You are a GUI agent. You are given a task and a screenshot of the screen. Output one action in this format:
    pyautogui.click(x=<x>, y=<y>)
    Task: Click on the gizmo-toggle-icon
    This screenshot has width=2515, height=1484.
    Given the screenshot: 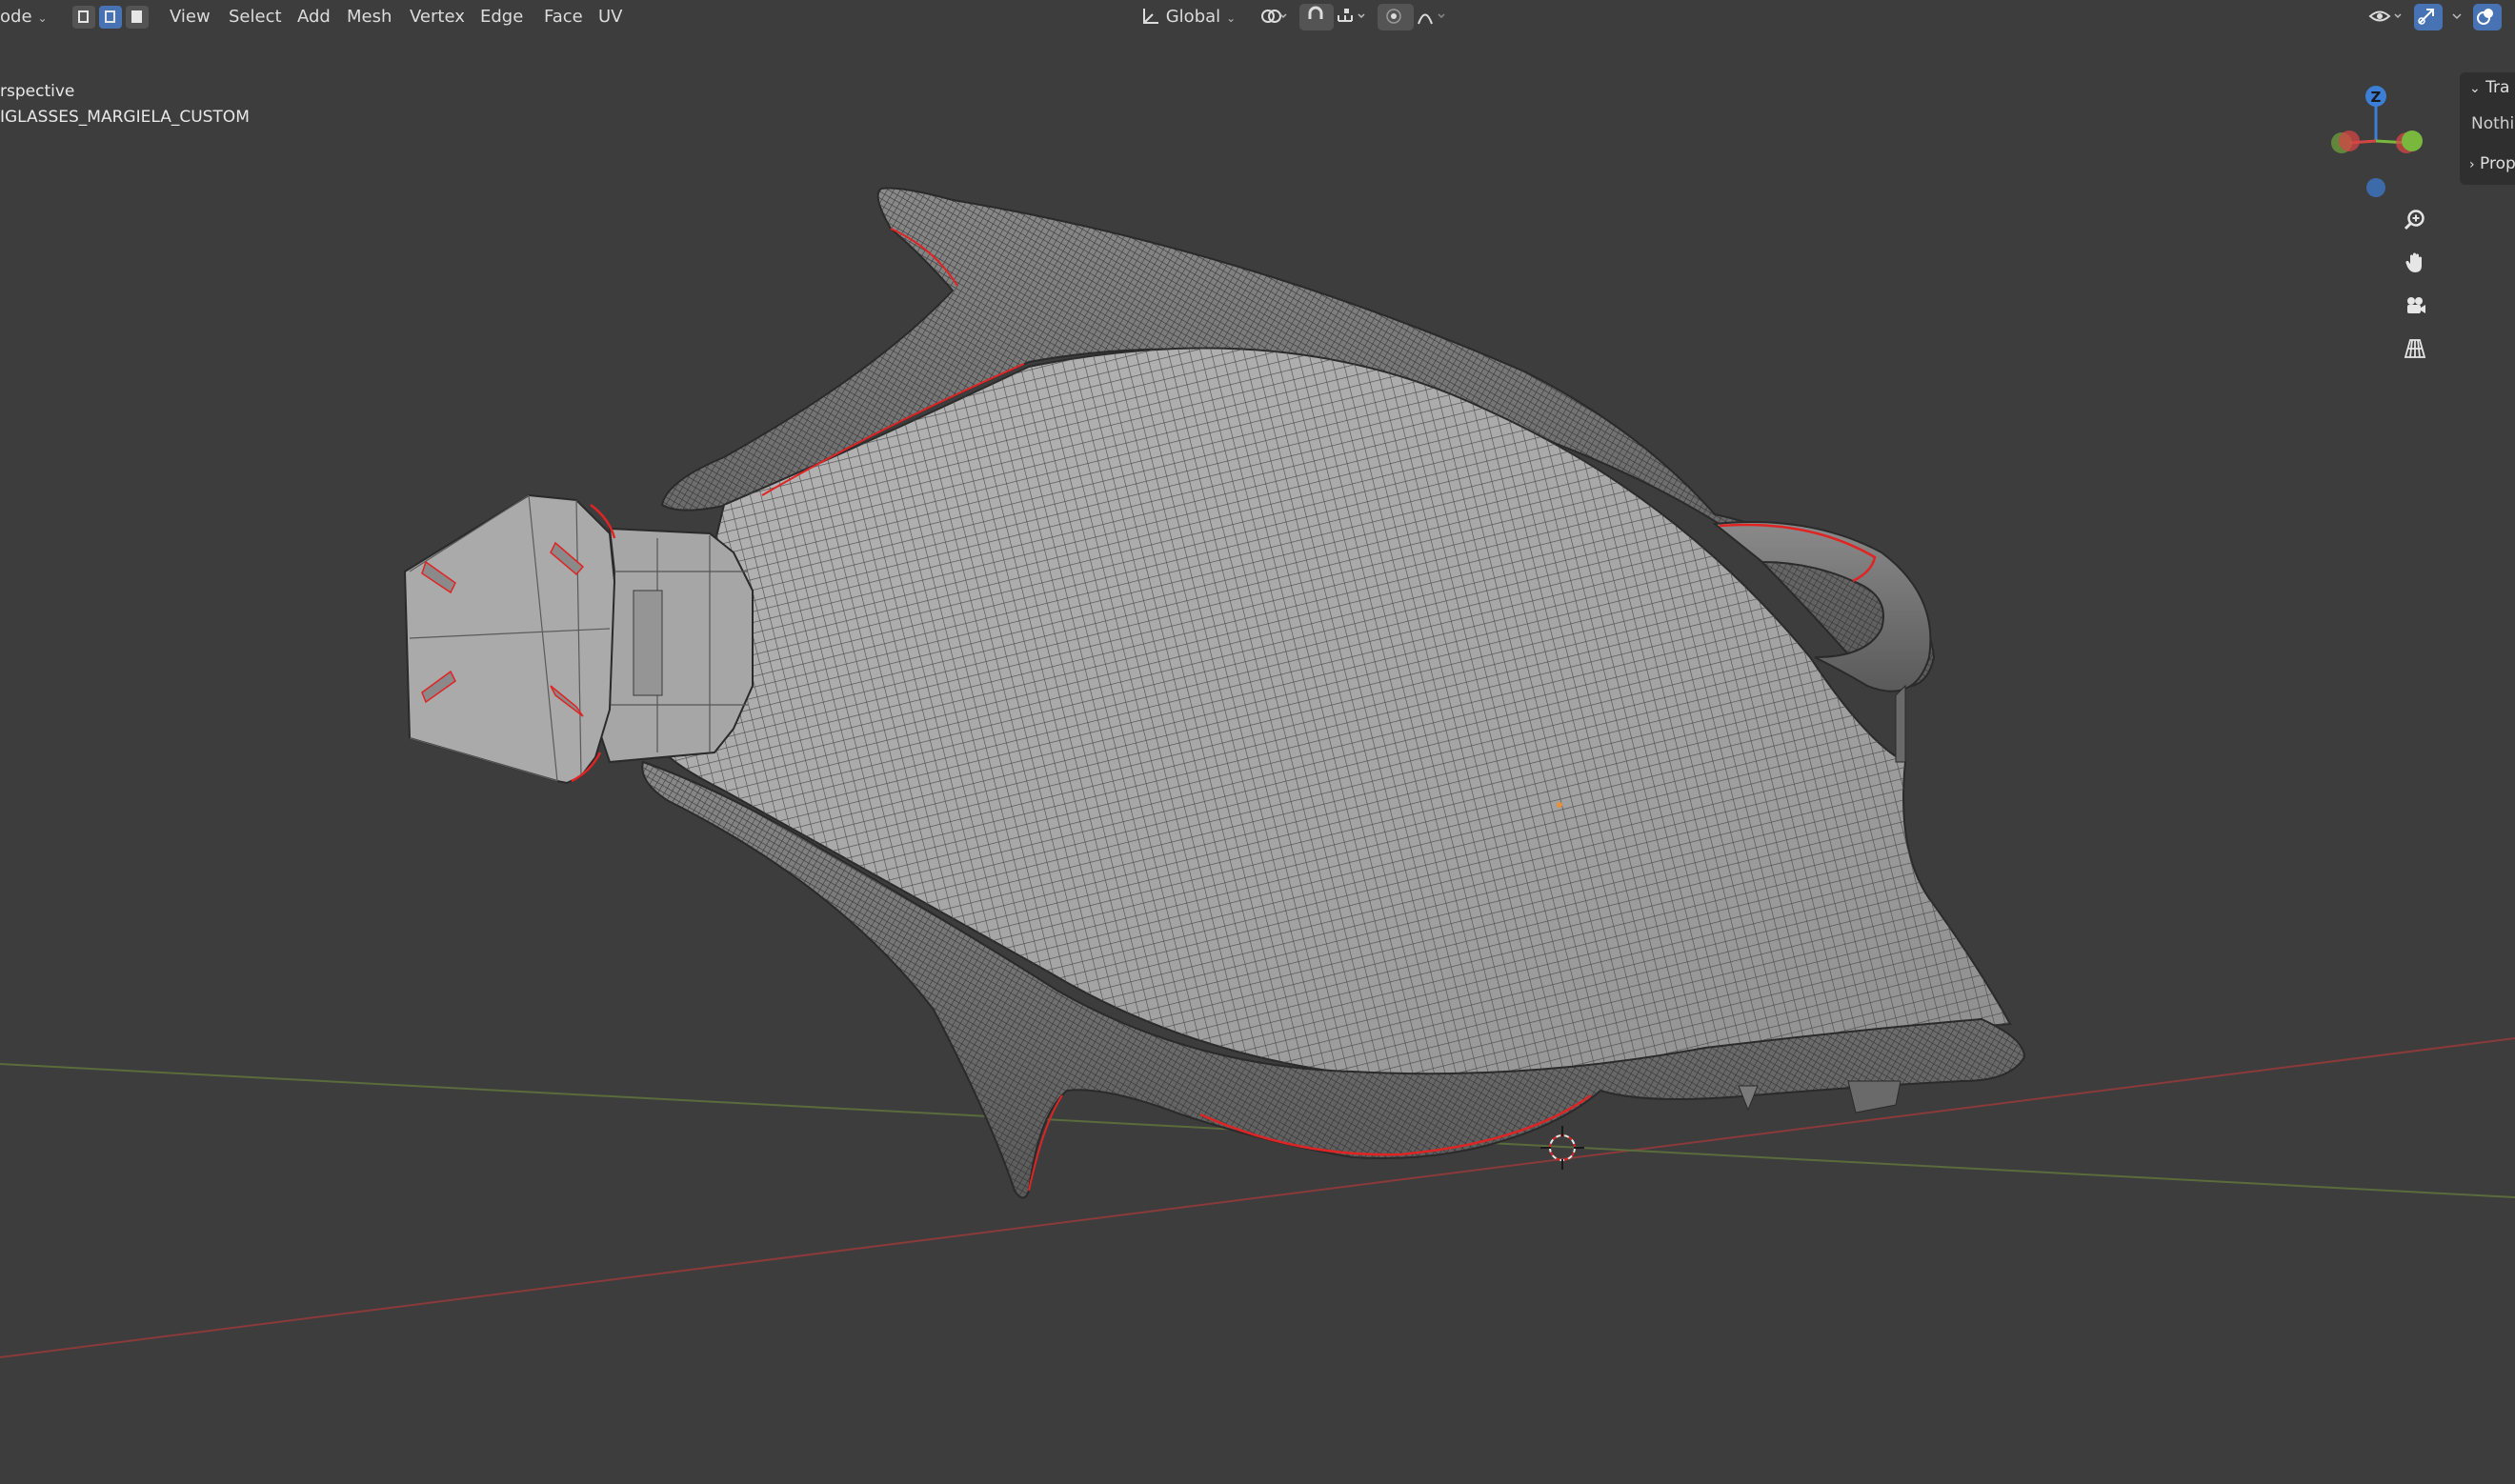 What is the action you would take?
    pyautogui.click(x=2426, y=17)
    